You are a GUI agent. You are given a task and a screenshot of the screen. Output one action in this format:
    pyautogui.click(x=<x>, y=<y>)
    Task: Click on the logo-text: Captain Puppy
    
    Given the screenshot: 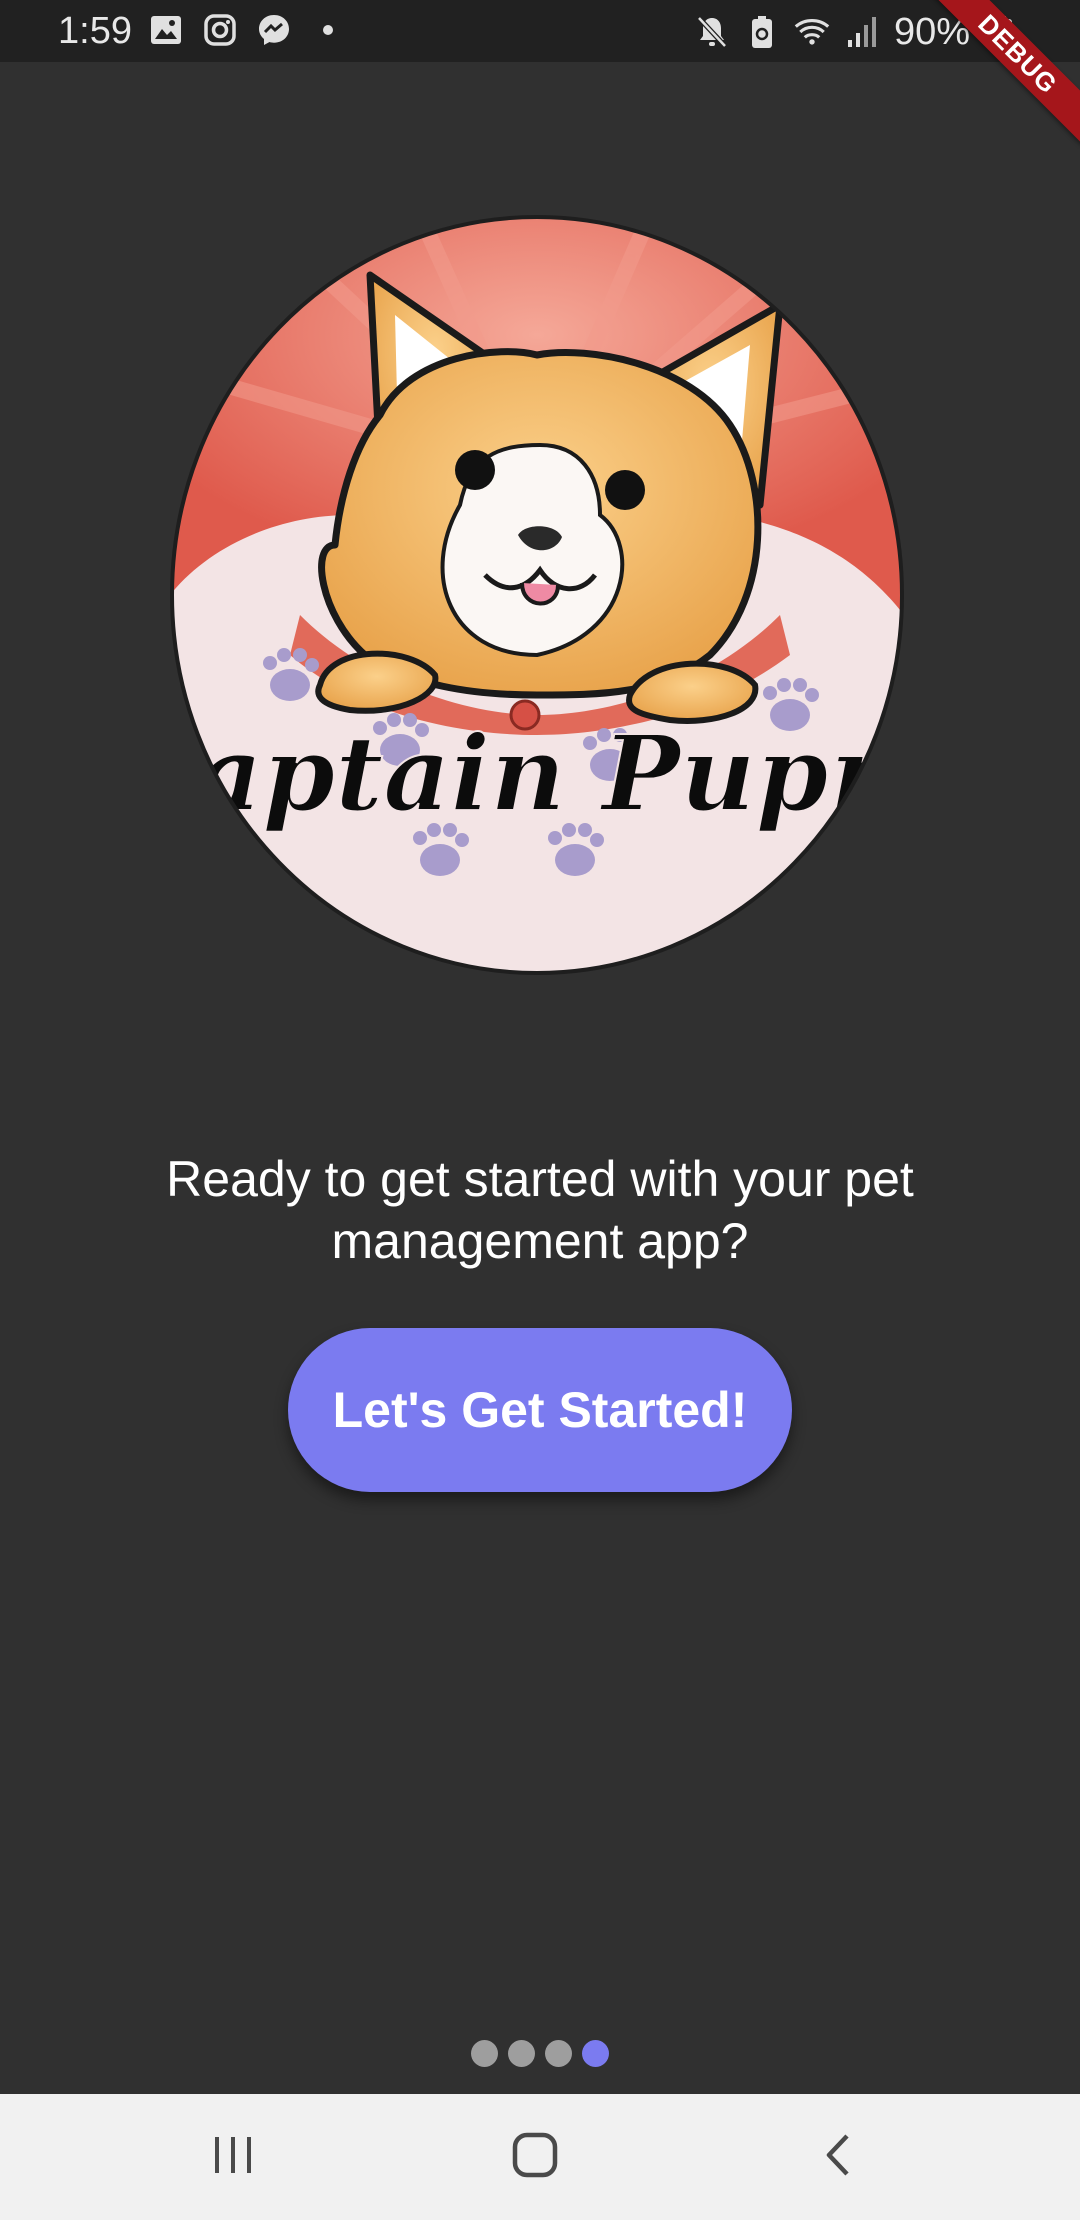 What is the action you would take?
    pyautogui.click(x=537, y=773)
    